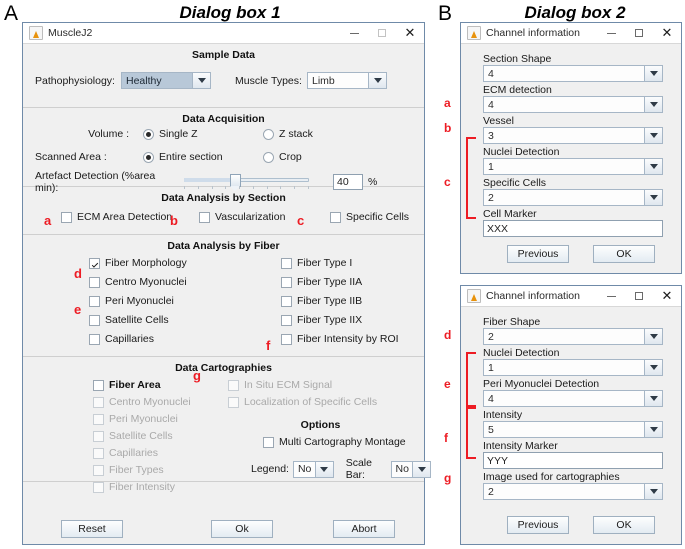 Image resolution: width=685 pixels, height=549 pixels. I want to click on checkbox-centro-myonuclei: Centro Myonuclei, so click(138, 282).